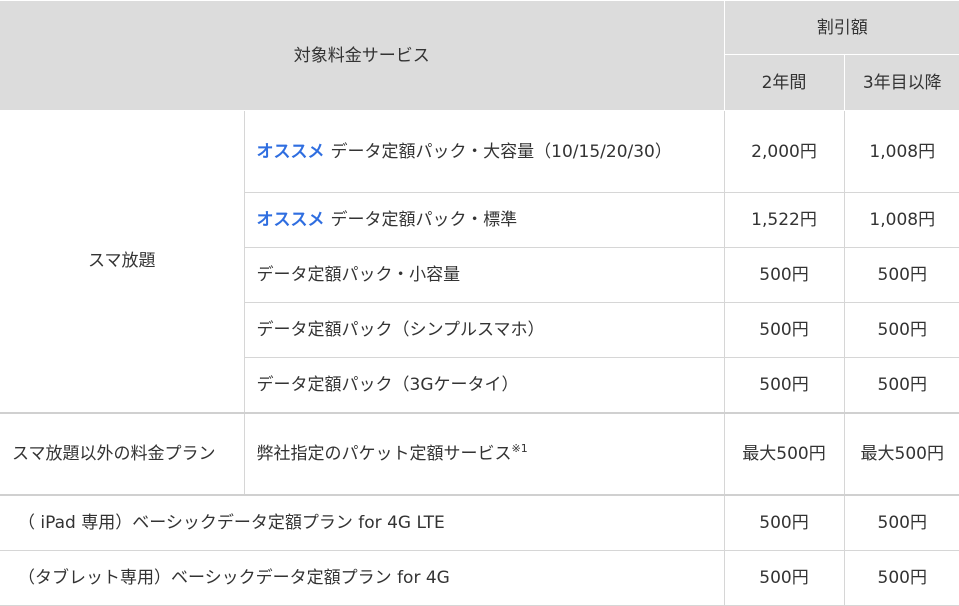  I want to click on discount-year2: 2,000円, so click(784, 151).